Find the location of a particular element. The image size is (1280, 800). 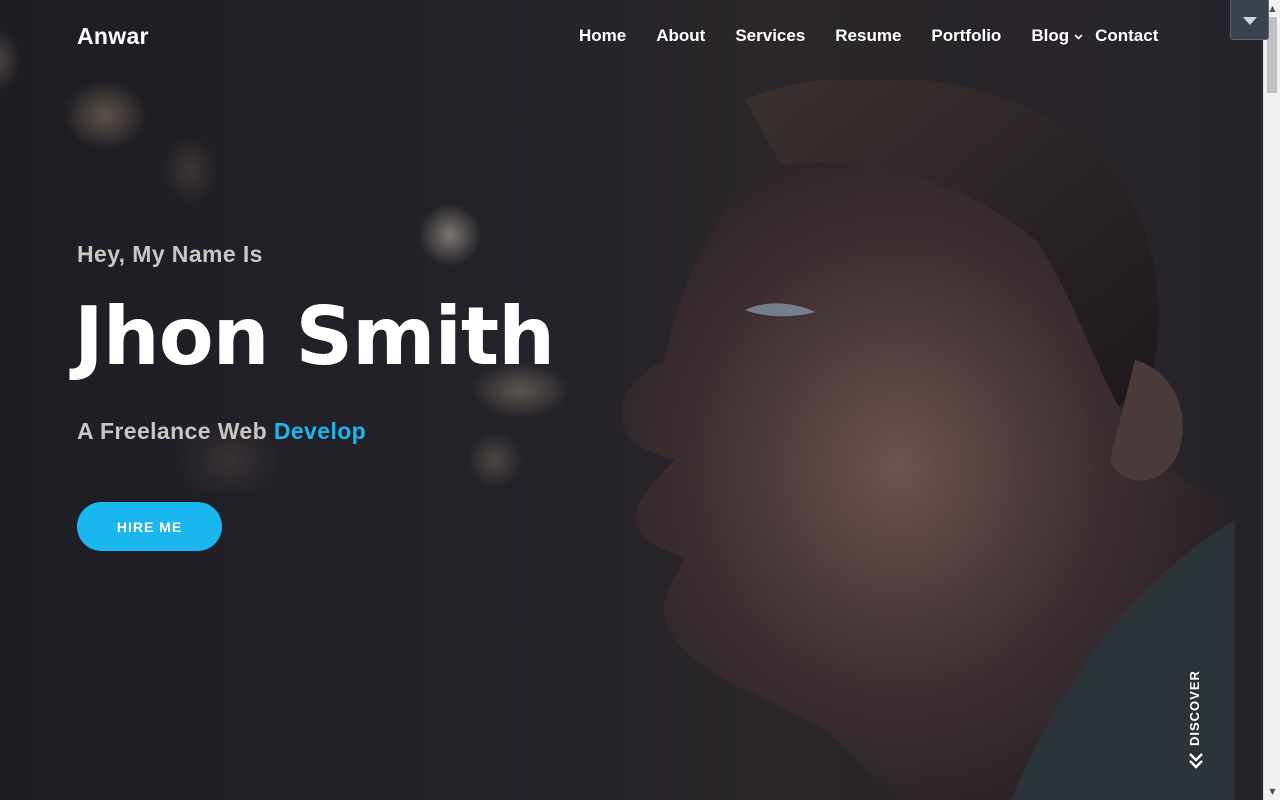

double-chevron-down-icon is located at coordinates (1197, 762).